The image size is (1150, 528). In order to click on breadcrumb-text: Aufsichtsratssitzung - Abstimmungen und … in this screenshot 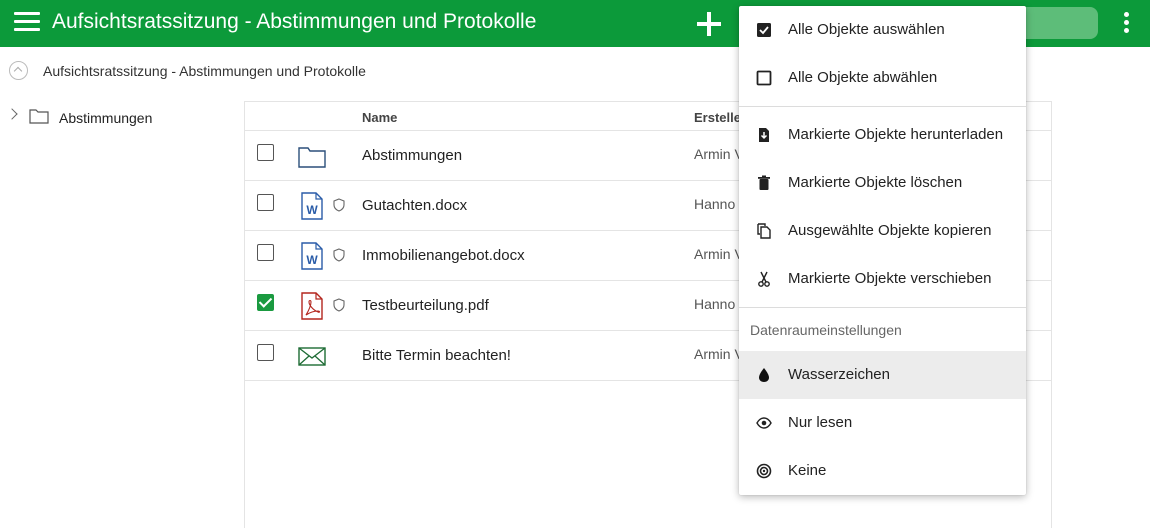, I will do `click(204, 71)`.